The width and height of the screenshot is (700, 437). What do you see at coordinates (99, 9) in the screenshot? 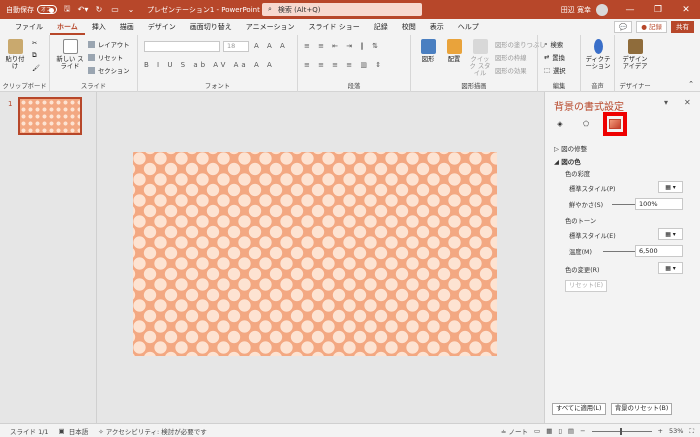
I see `redo-icon: ↻` at bounding box center [99, 9].